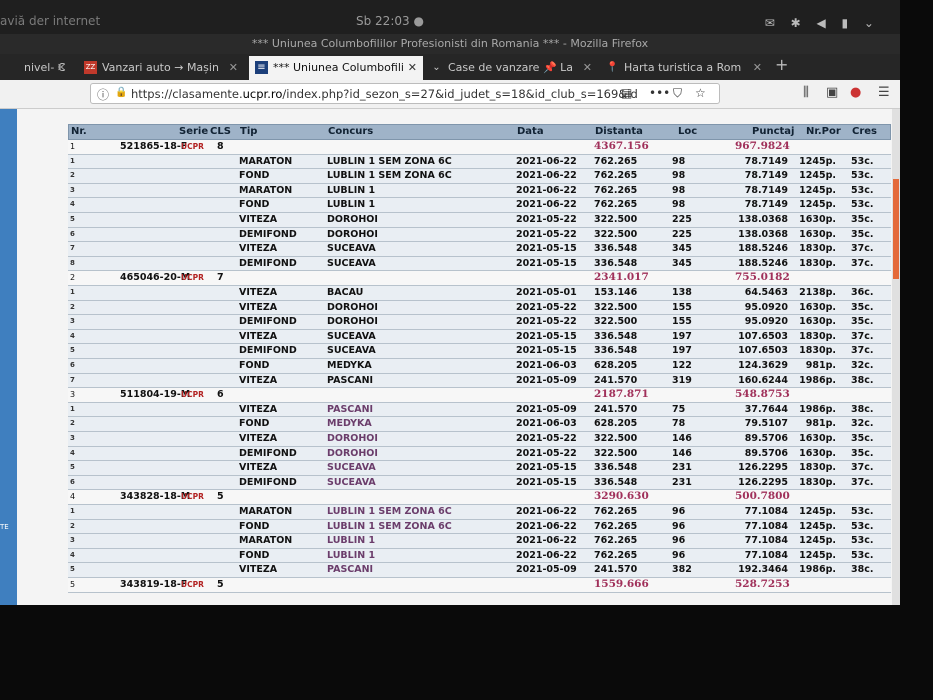 This screenshot has height=700, width=933. What do you see at coordinates (762, 584) in the screenshot?
I see `group-score-total: 528.7253` at bounding box center [762, 584].